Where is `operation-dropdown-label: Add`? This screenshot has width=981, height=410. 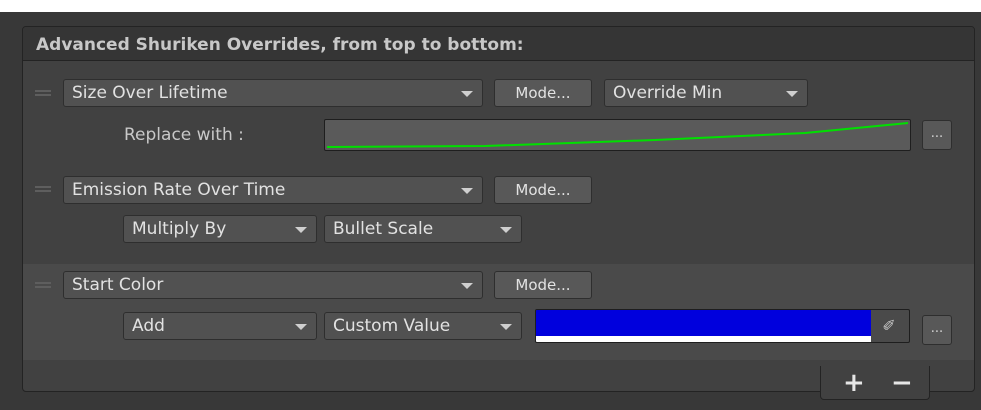 operation-dropdown-label: Add is located at coordinates (148, 326).